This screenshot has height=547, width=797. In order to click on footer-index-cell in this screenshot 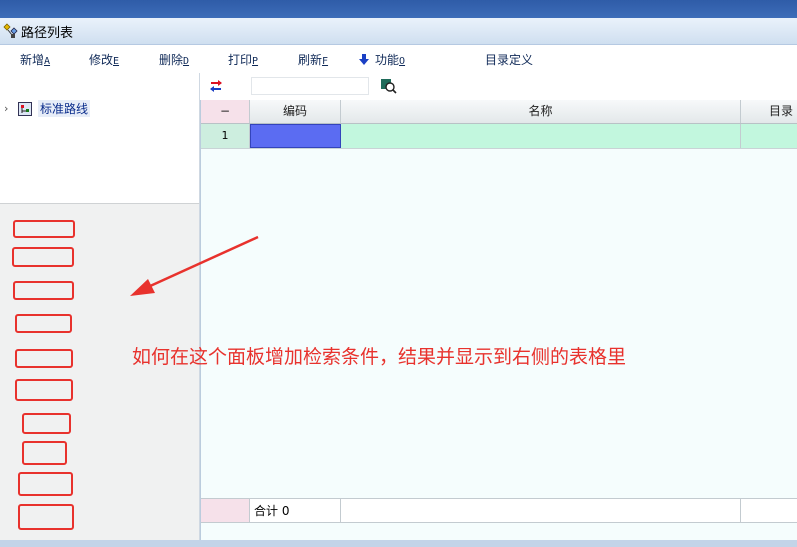, I will do `click(225, 510)`.